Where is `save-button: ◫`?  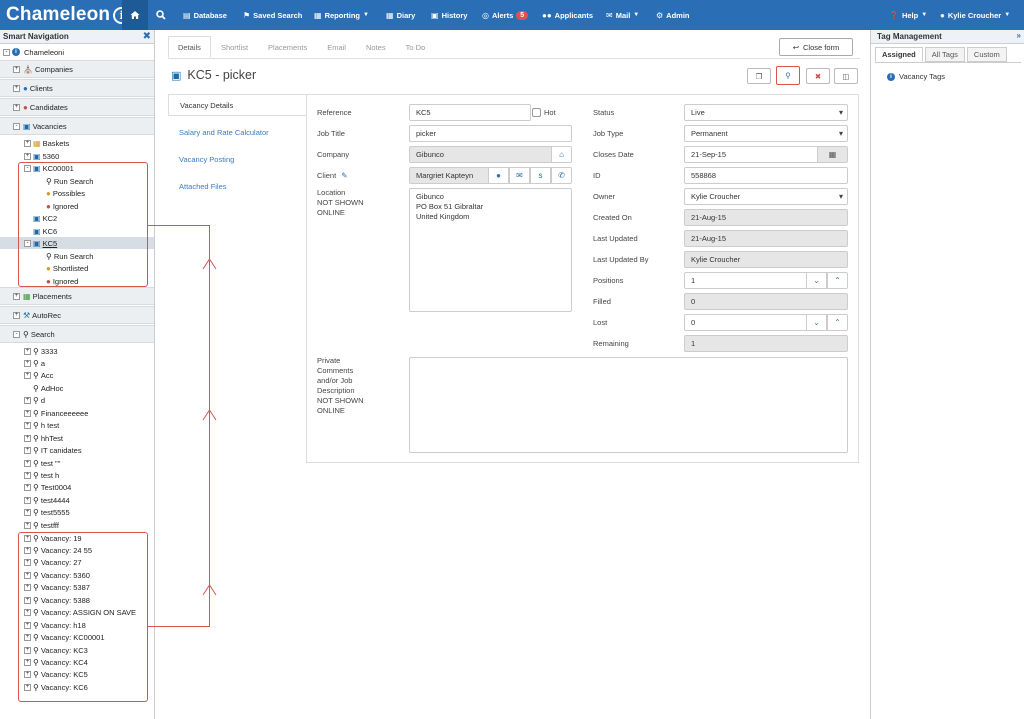
save-button: ◫ is located at coordinates (846, 76).